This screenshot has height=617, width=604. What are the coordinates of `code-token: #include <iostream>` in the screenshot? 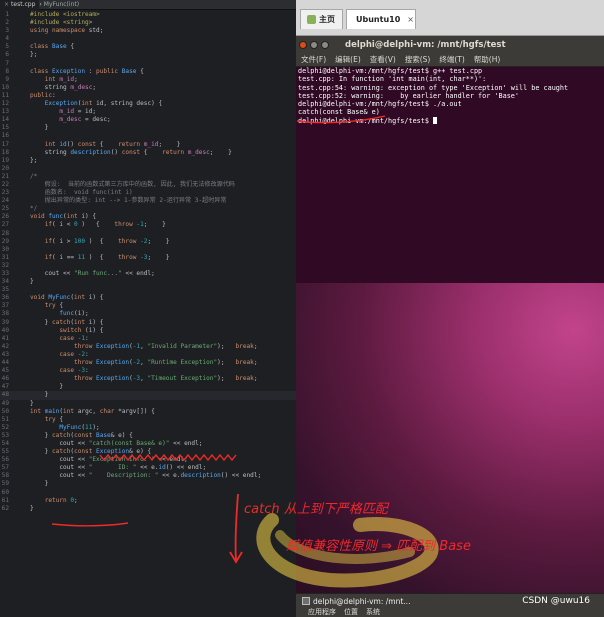 It's located at (65, 14).